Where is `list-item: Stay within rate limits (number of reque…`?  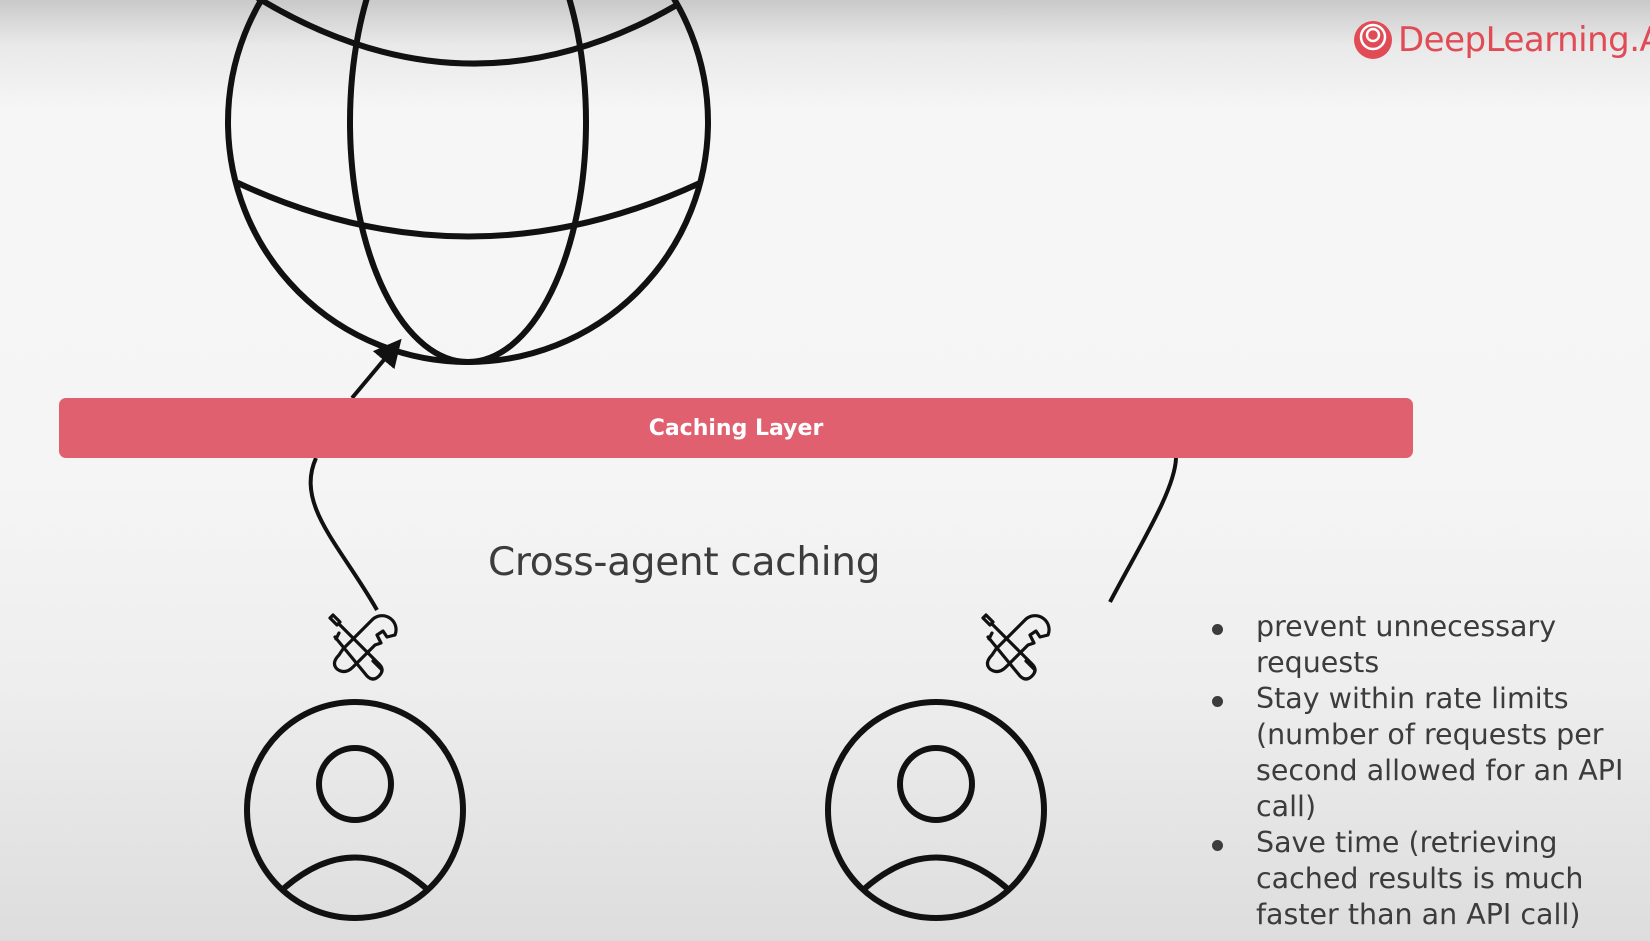
list-item: Stay within rate limits (number of reque… is located at coordinates (1430, 753).